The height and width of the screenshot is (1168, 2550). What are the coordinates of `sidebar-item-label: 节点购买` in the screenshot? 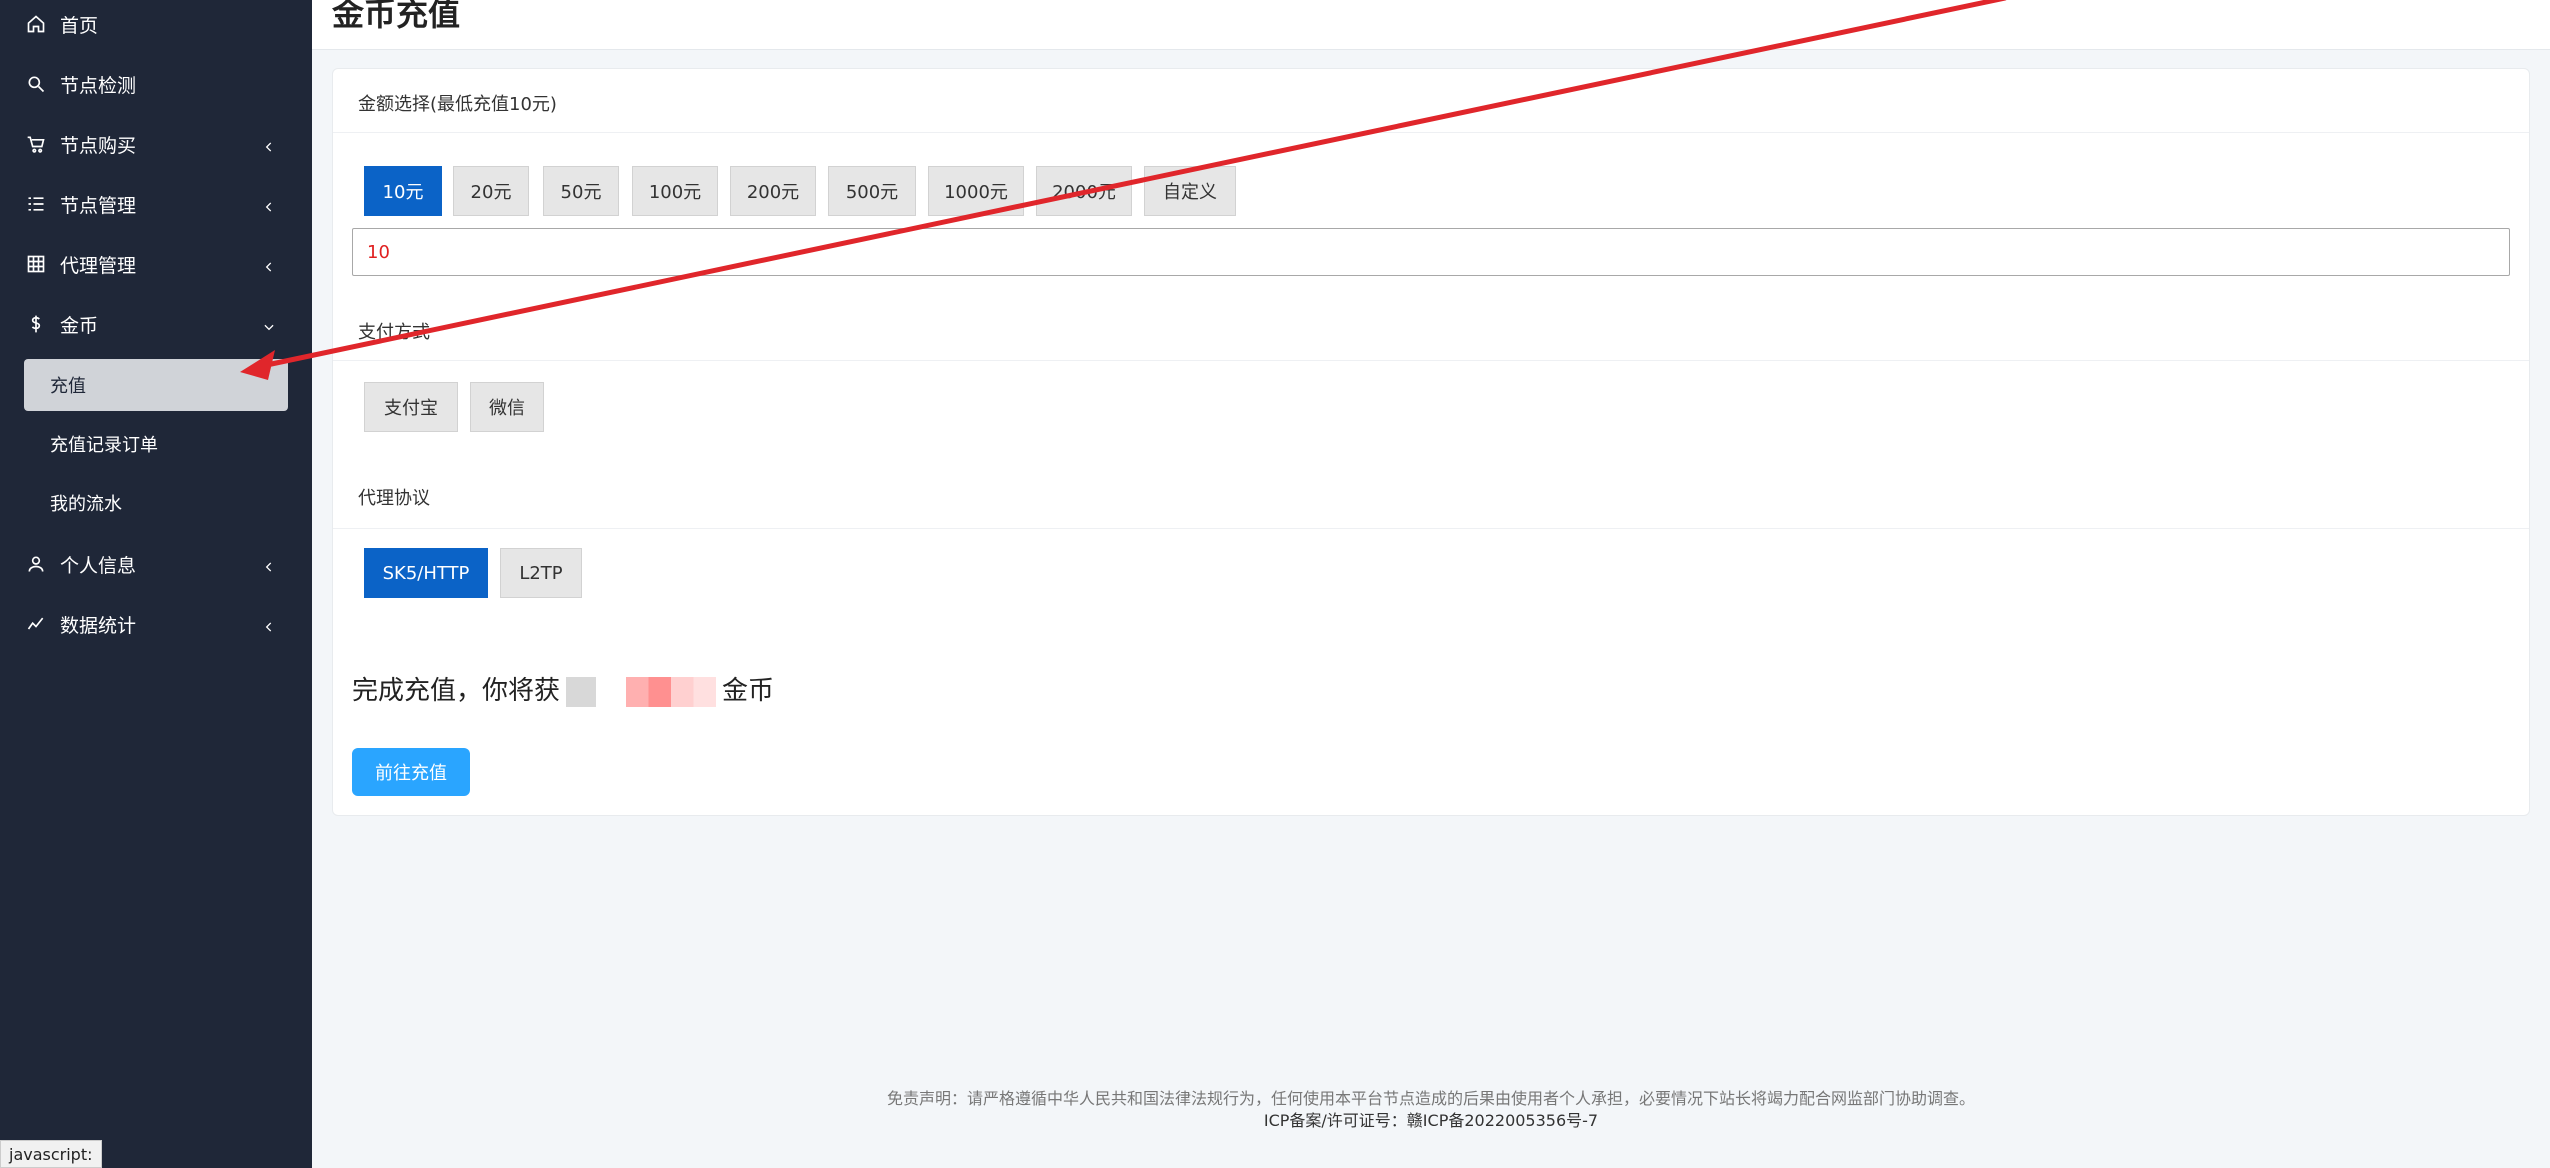 It's located at (98, 145).